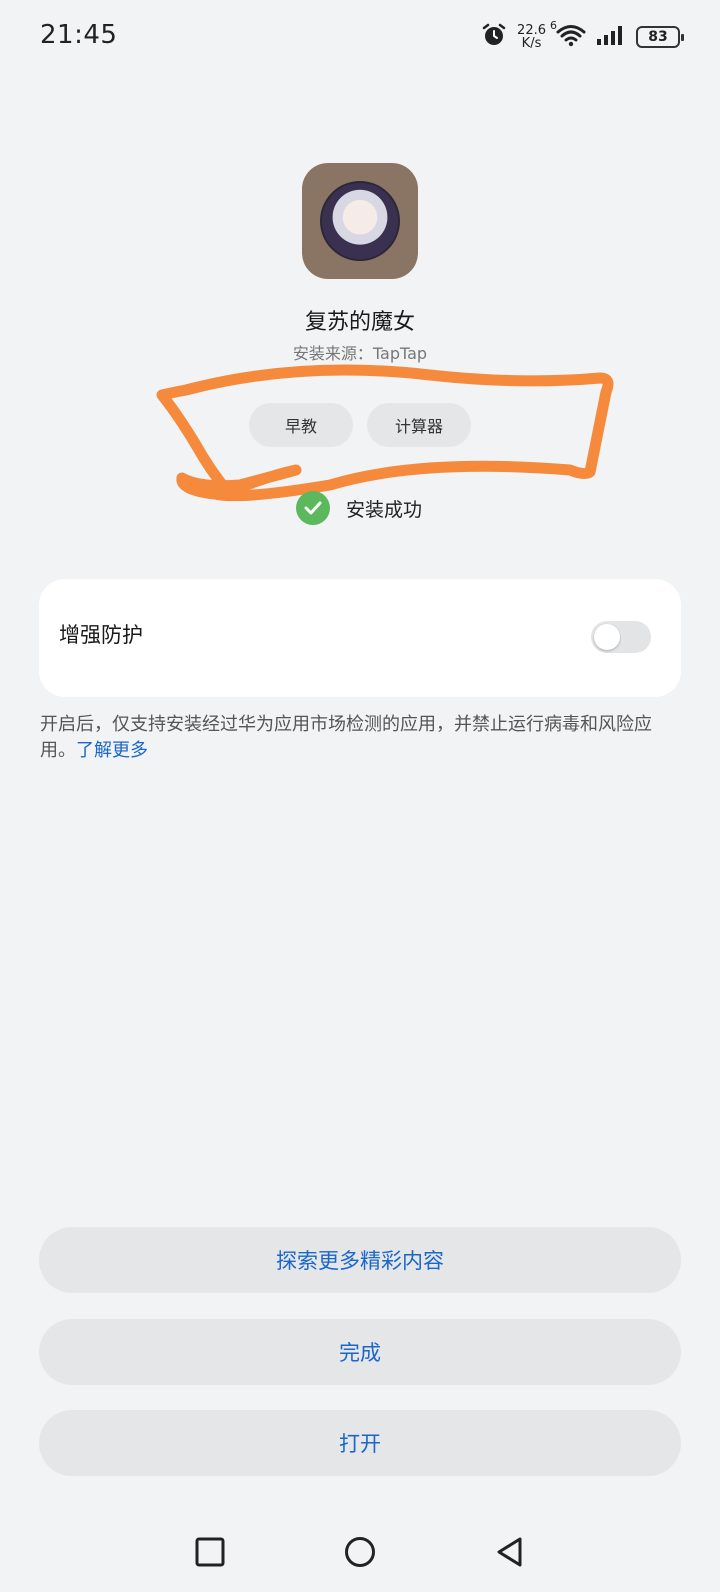  I want to click on app-tag: 计算器, so click(419, 425).